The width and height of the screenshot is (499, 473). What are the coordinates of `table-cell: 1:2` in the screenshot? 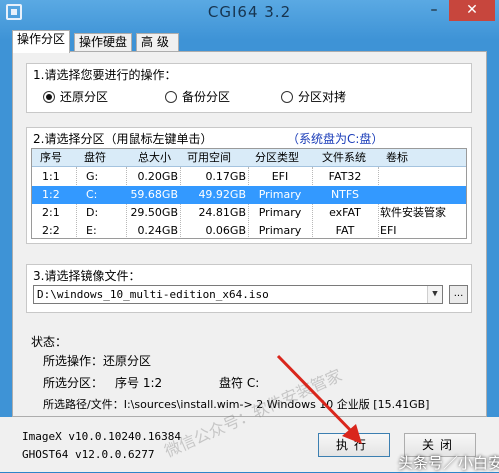 It's located at (51, 194).